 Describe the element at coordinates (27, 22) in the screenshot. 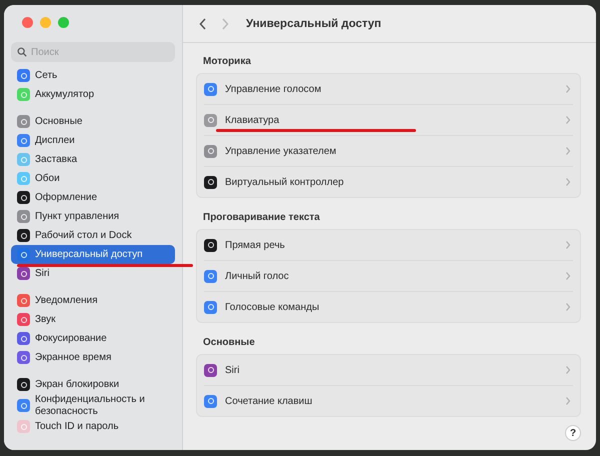

I see `close-button` at that location.